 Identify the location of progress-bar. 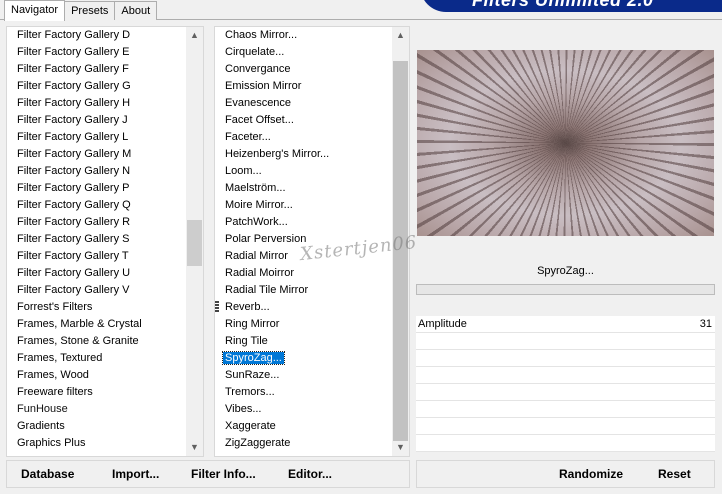
(565, 289).